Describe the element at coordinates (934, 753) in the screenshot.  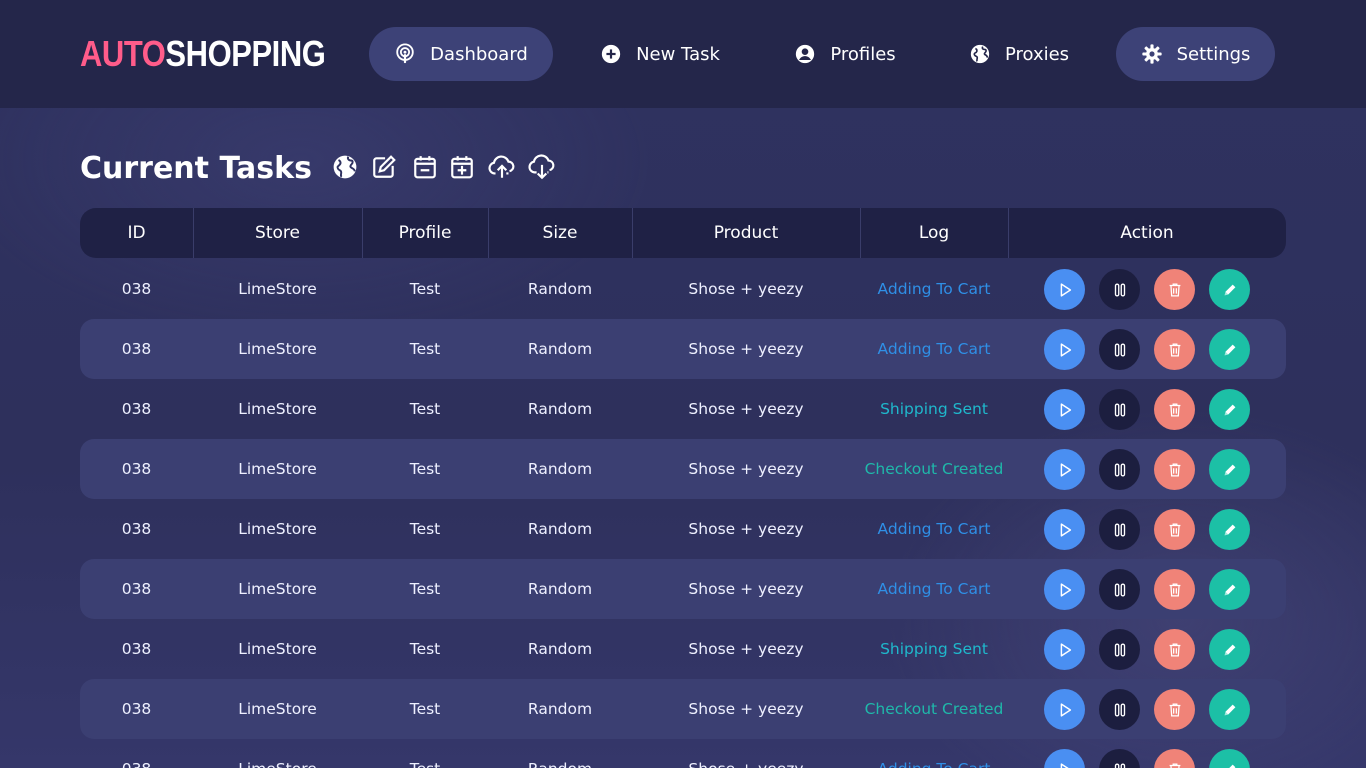
I see `cell-log: Adding To Cart` at that location.